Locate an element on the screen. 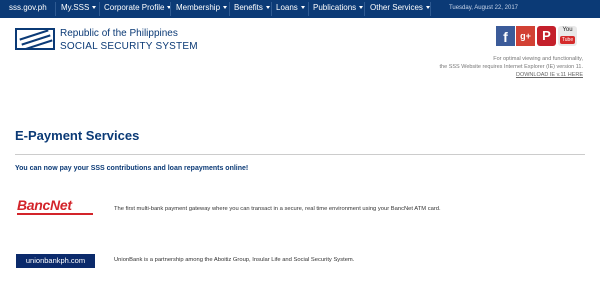 Image resolution: width=600 pixels, height=290 pixels. nav-item-corporate-profile: Corporate Profile is located at coordinates (138, 9).